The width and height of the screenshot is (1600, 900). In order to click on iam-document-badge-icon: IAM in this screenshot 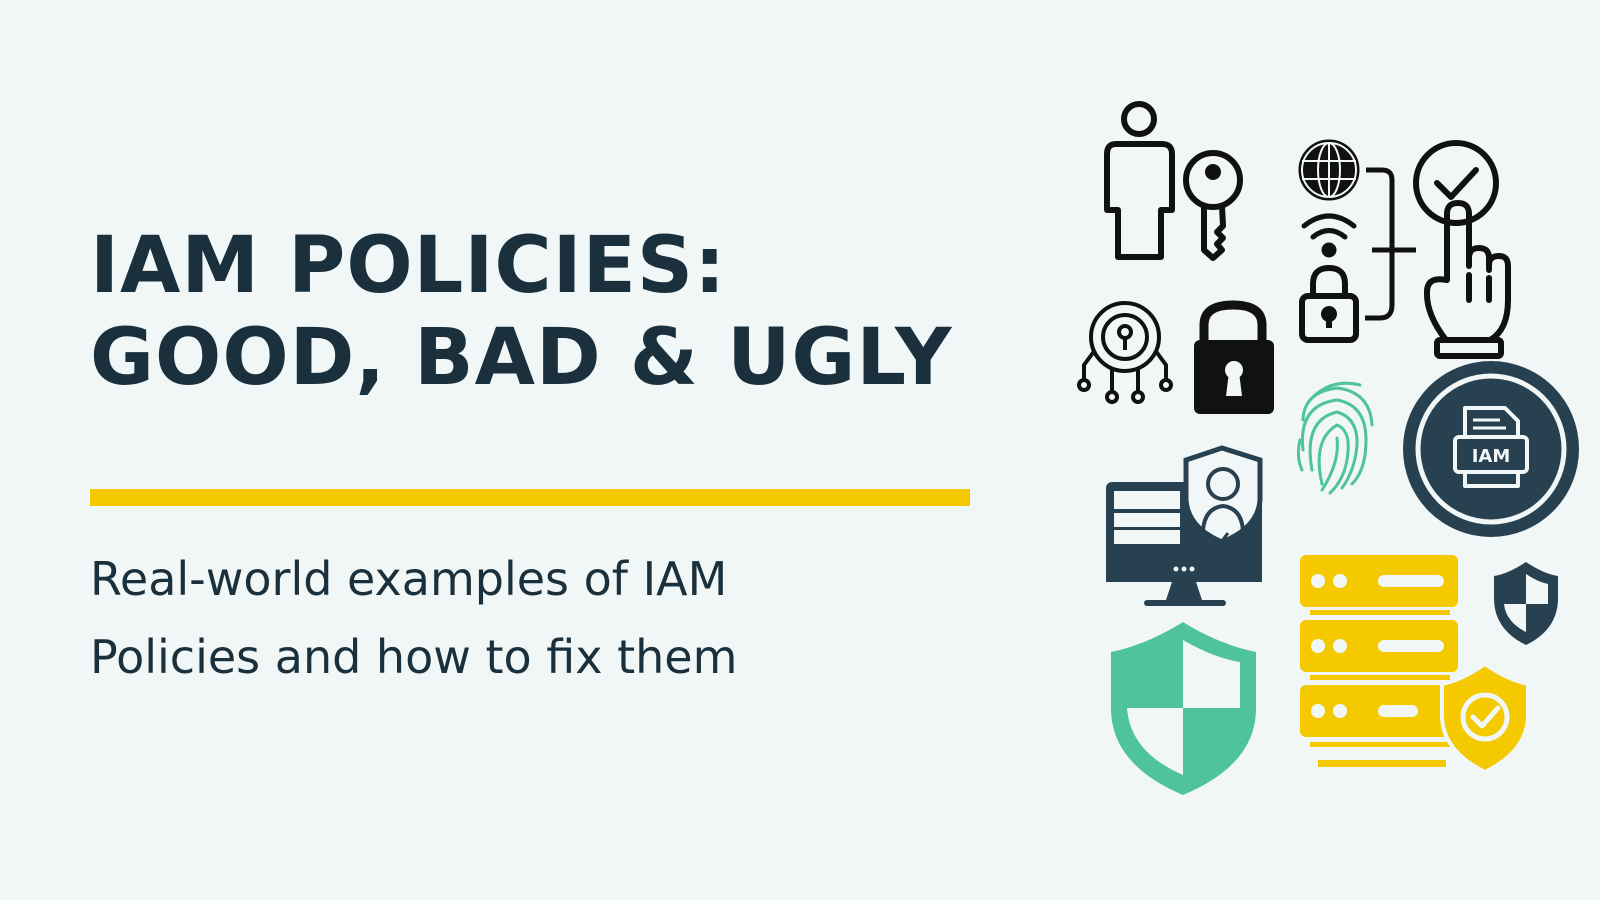, I will do `click(1491, 449)`.